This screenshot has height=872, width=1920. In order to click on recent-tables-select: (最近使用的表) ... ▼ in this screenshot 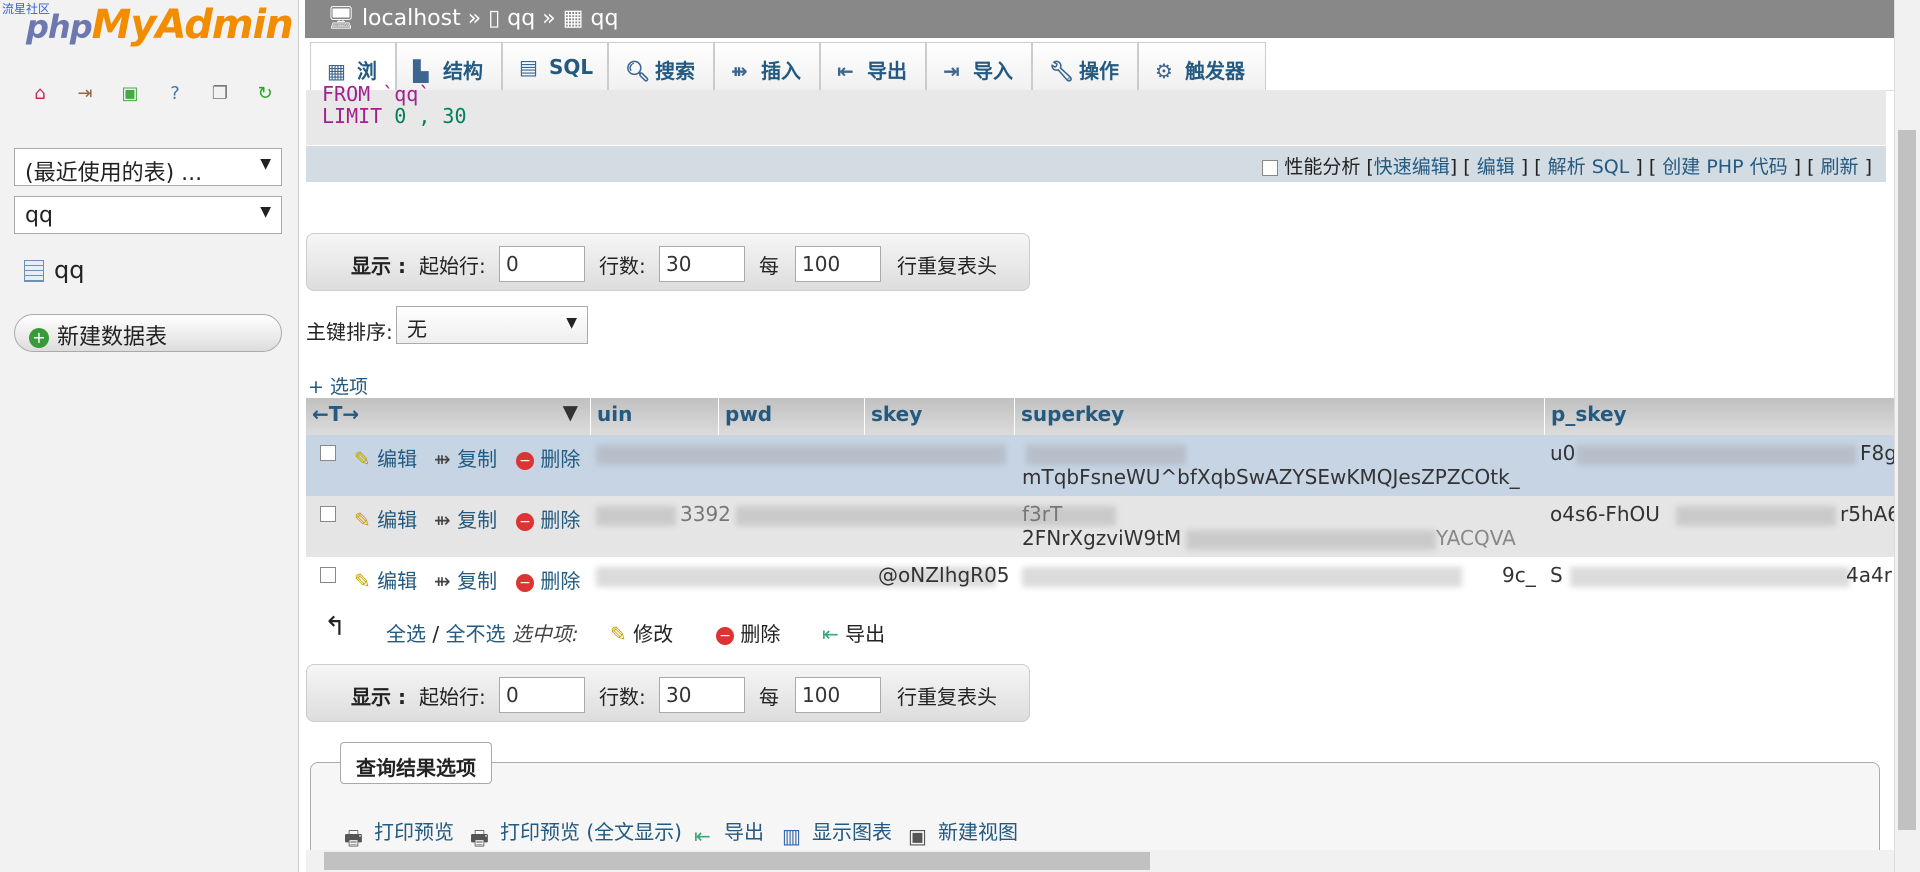, I will do `click(148, 167)`.